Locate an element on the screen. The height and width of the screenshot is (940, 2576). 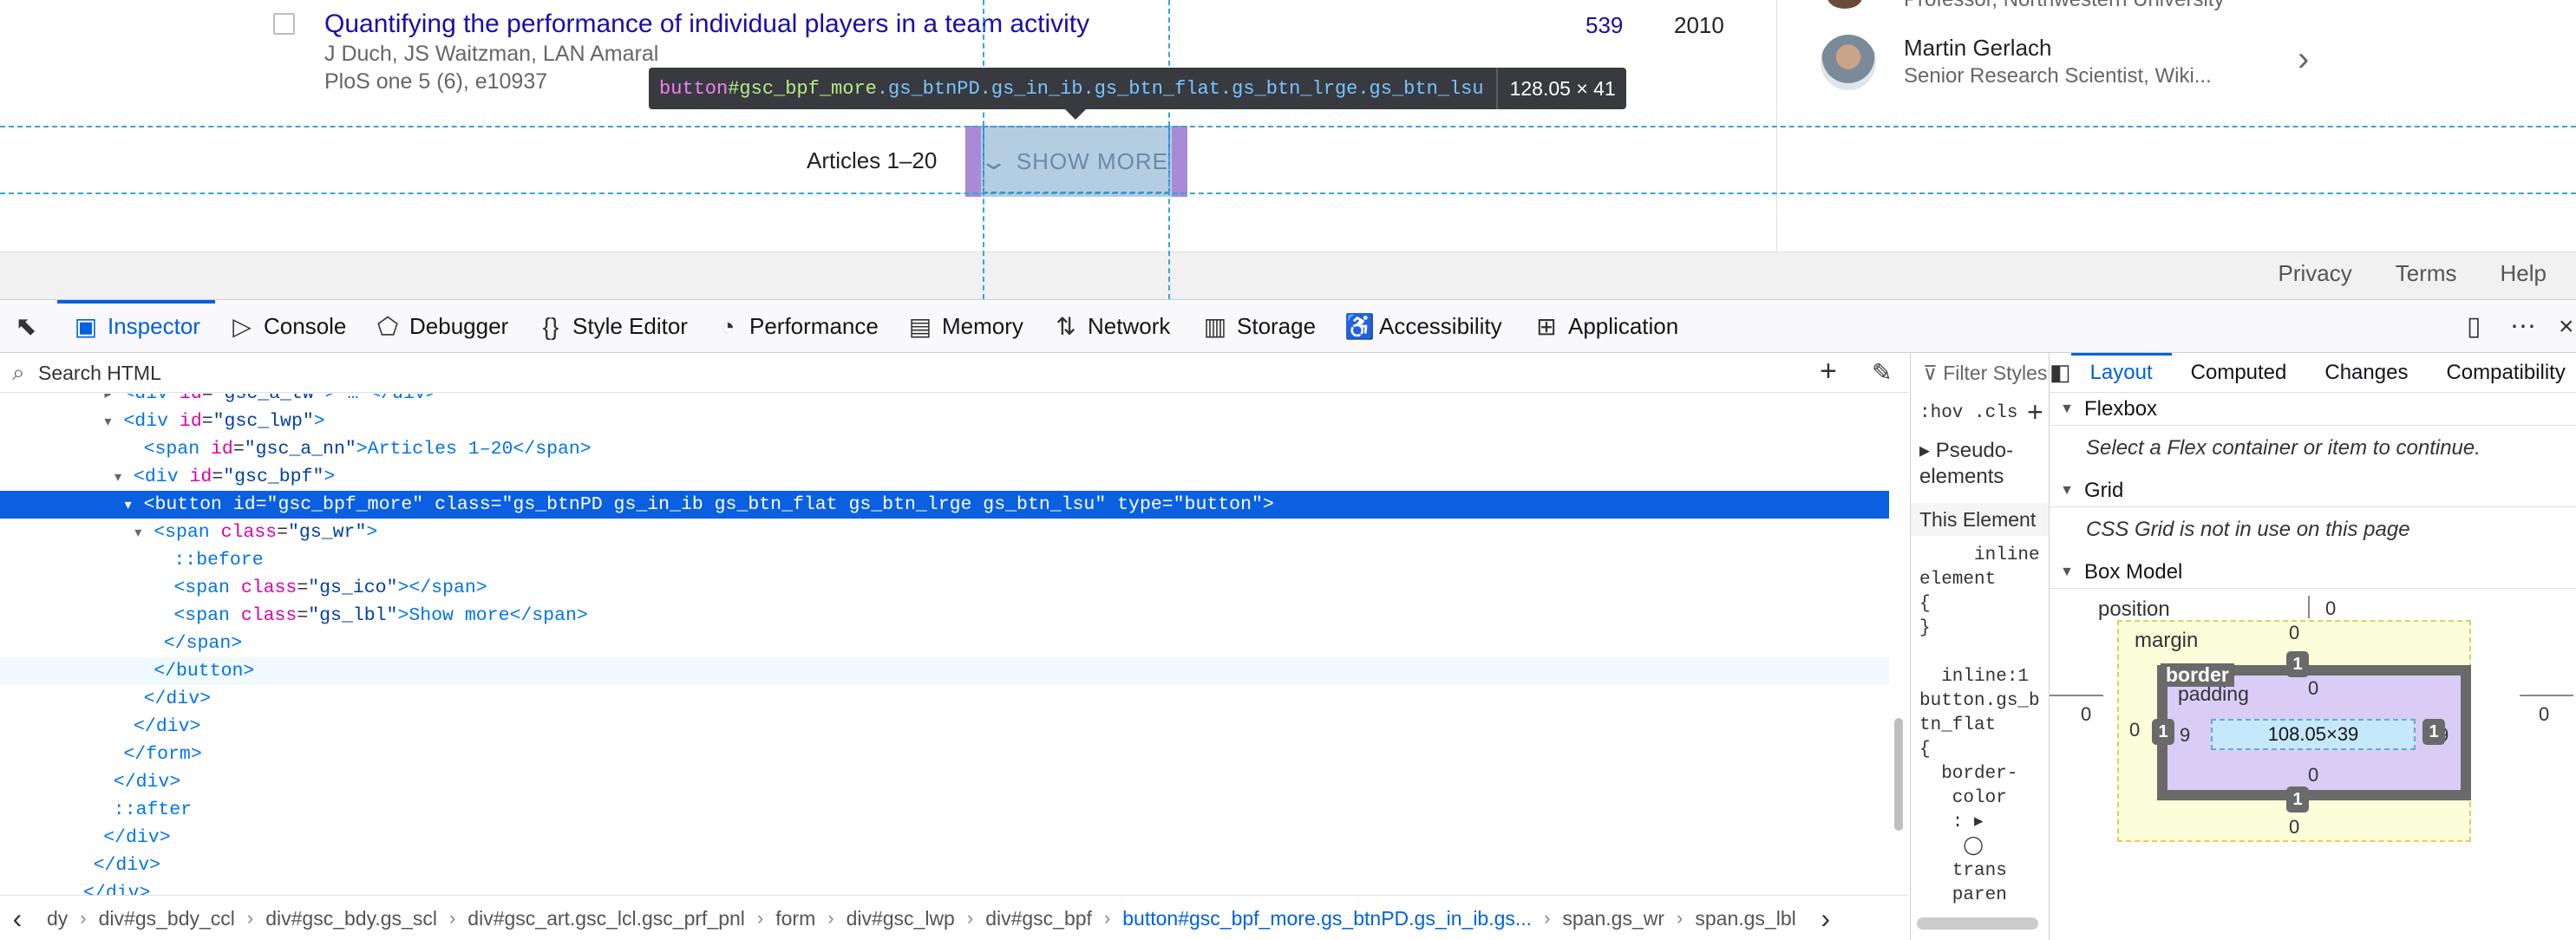
add-rule-icon: + is located at coordinates (2035, 412).